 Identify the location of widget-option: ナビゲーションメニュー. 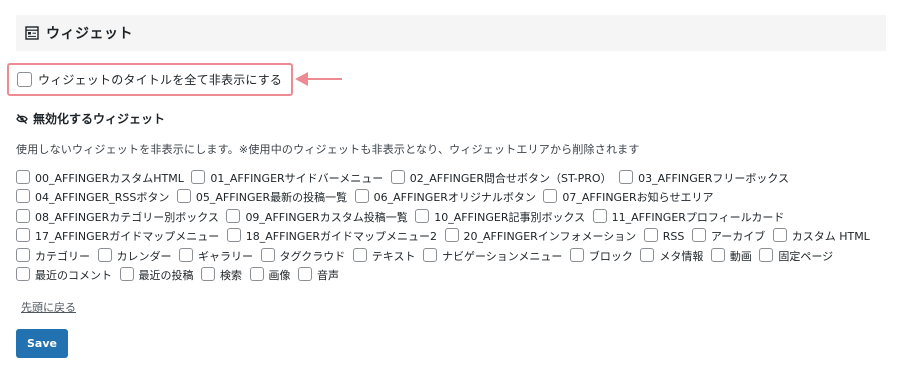
(494, 255).